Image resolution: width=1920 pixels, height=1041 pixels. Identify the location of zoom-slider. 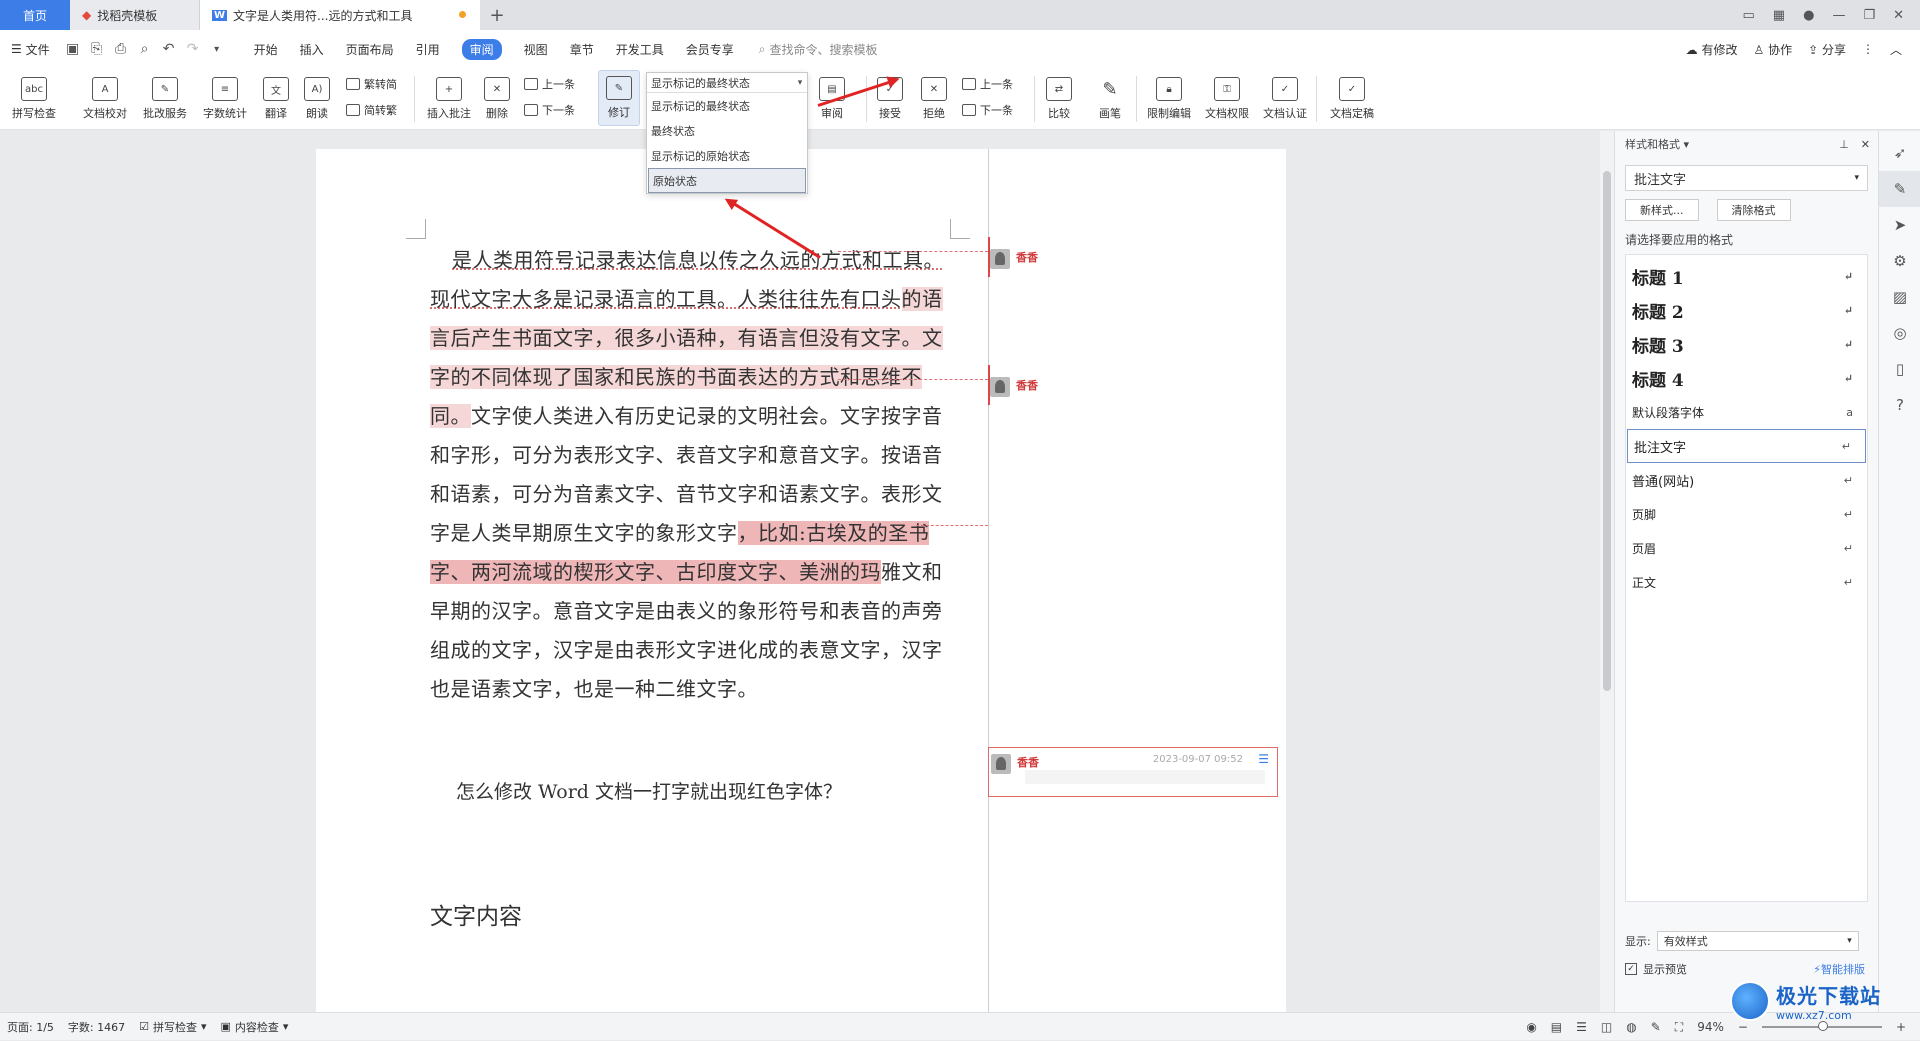
(1822, 1027).